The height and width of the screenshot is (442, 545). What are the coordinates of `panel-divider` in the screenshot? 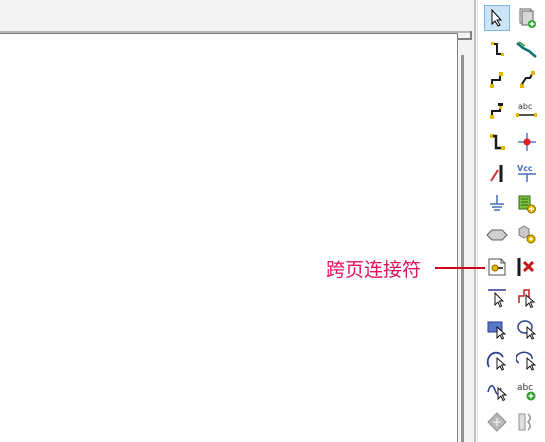 It's located at (475, 221).